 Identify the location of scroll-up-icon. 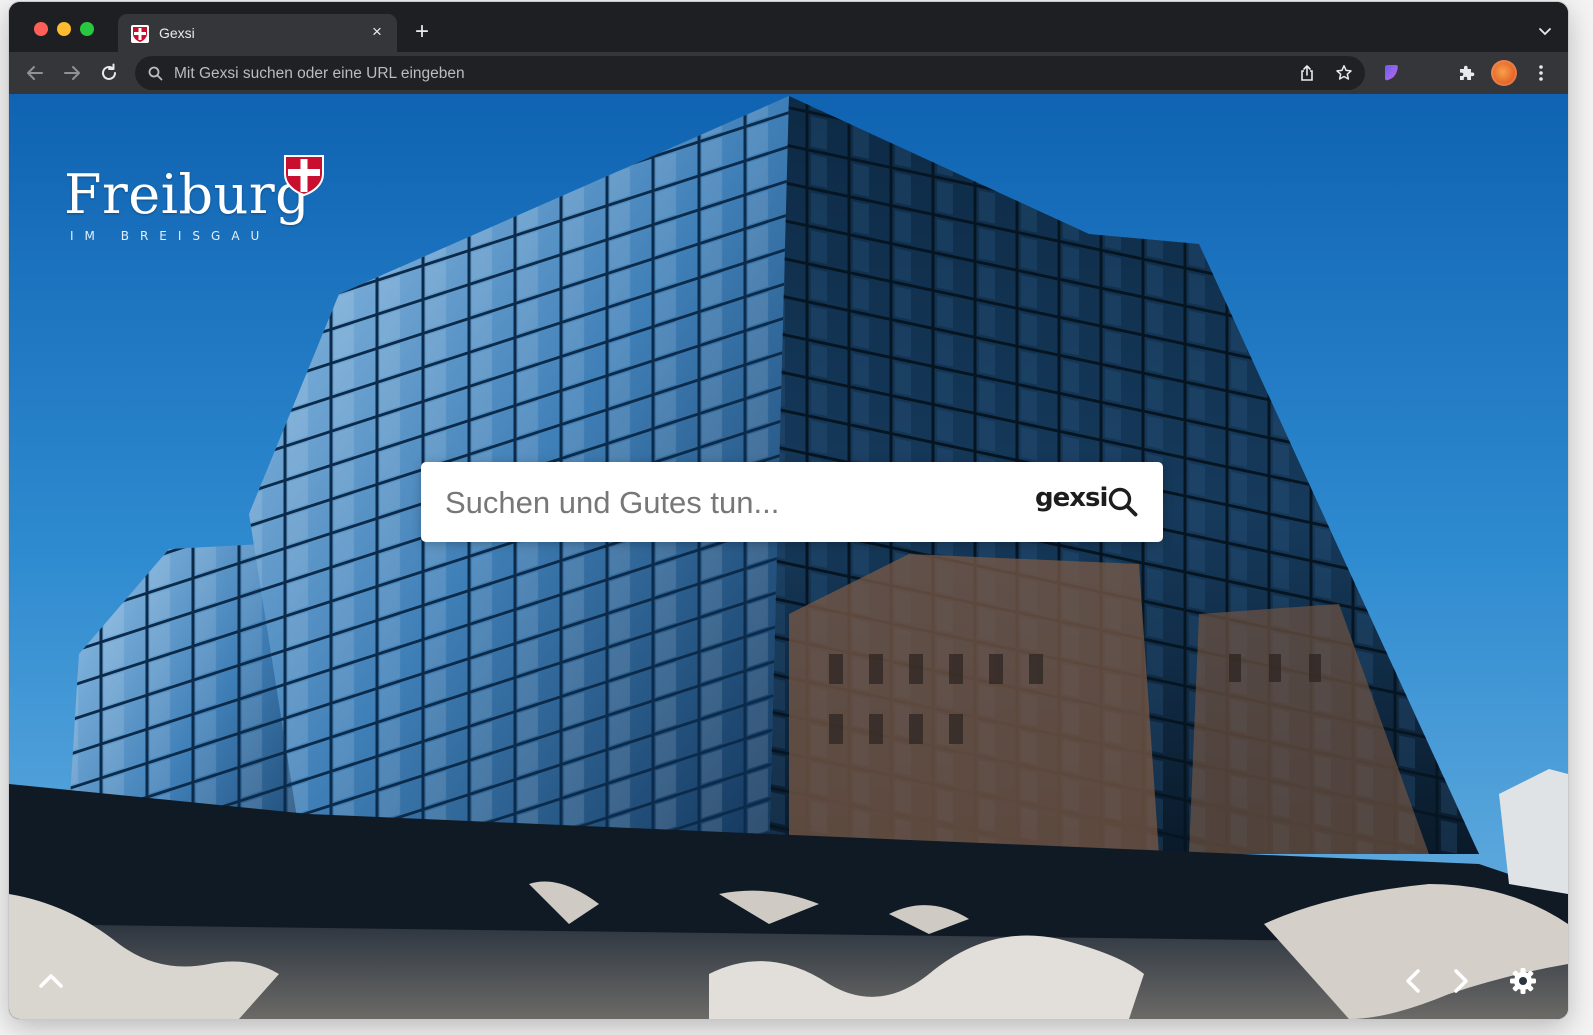
(51, 981).